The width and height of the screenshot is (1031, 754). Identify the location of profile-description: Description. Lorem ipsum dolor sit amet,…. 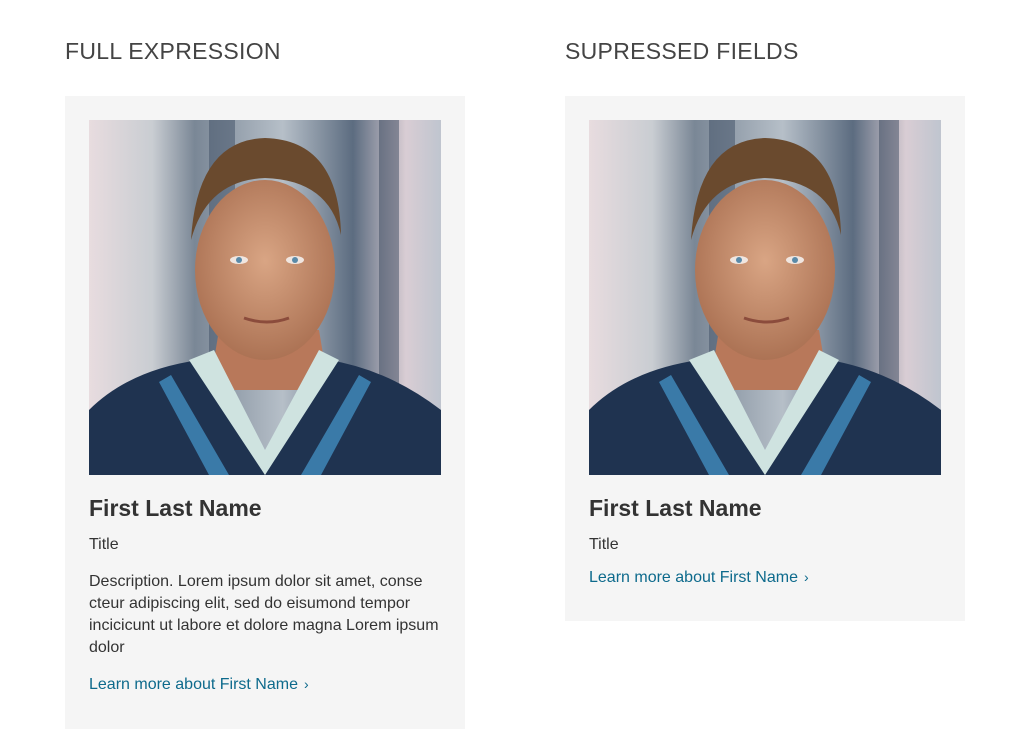
(264, 614).